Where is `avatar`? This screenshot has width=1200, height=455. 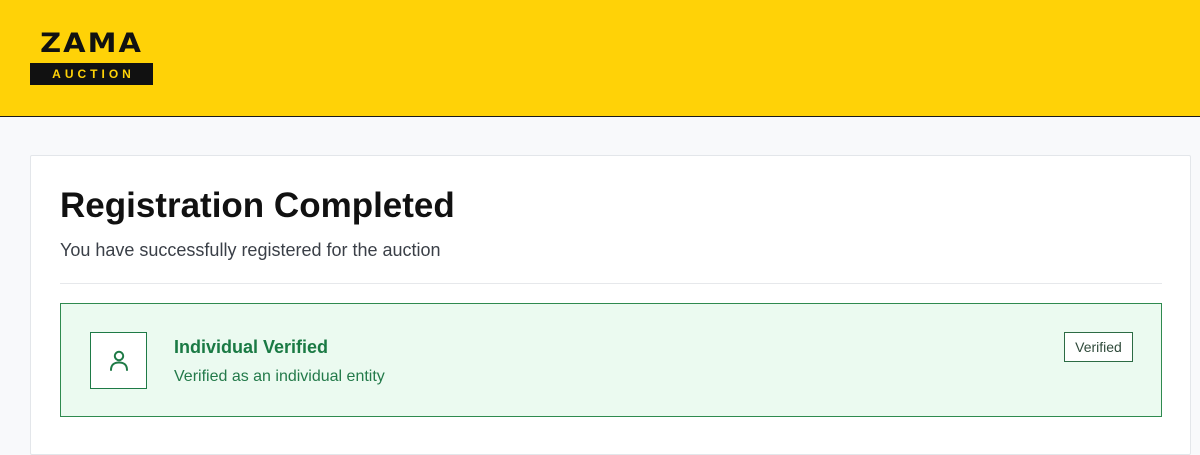 avatar is located at coordinates (118, 360).